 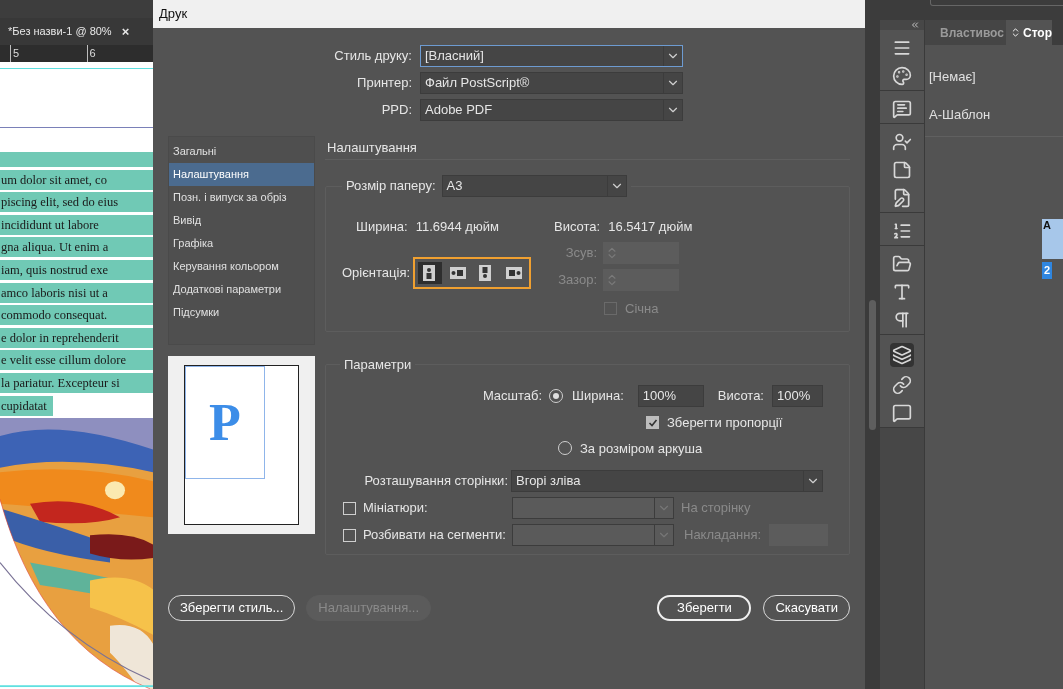 I want to click on dialog-title: Друк, so click(x=173, y=14).